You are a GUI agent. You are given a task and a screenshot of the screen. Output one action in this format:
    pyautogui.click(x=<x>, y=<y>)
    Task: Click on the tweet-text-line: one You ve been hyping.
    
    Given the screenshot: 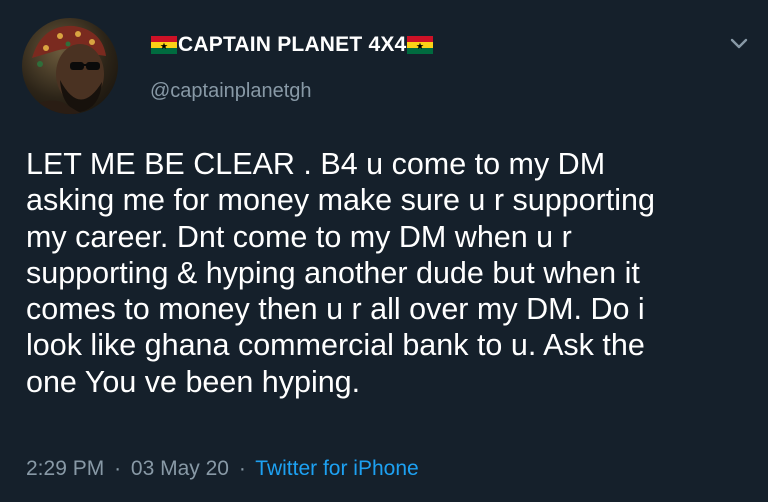 What is the action you would take?
    pyautogui.click(x=193, y=381)
    